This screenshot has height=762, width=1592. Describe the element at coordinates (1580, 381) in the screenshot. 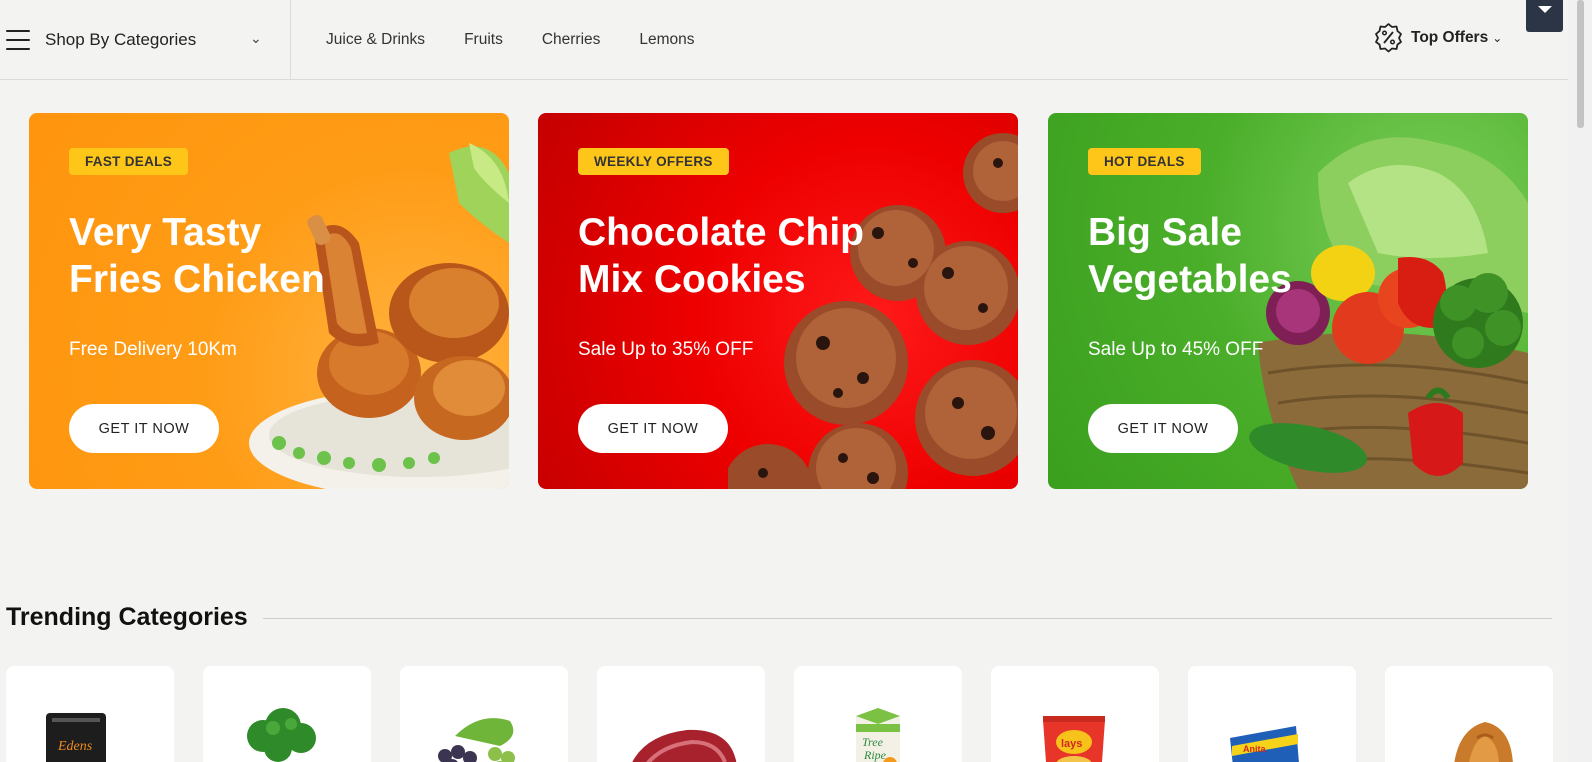

I see `scrollbar` at that location.